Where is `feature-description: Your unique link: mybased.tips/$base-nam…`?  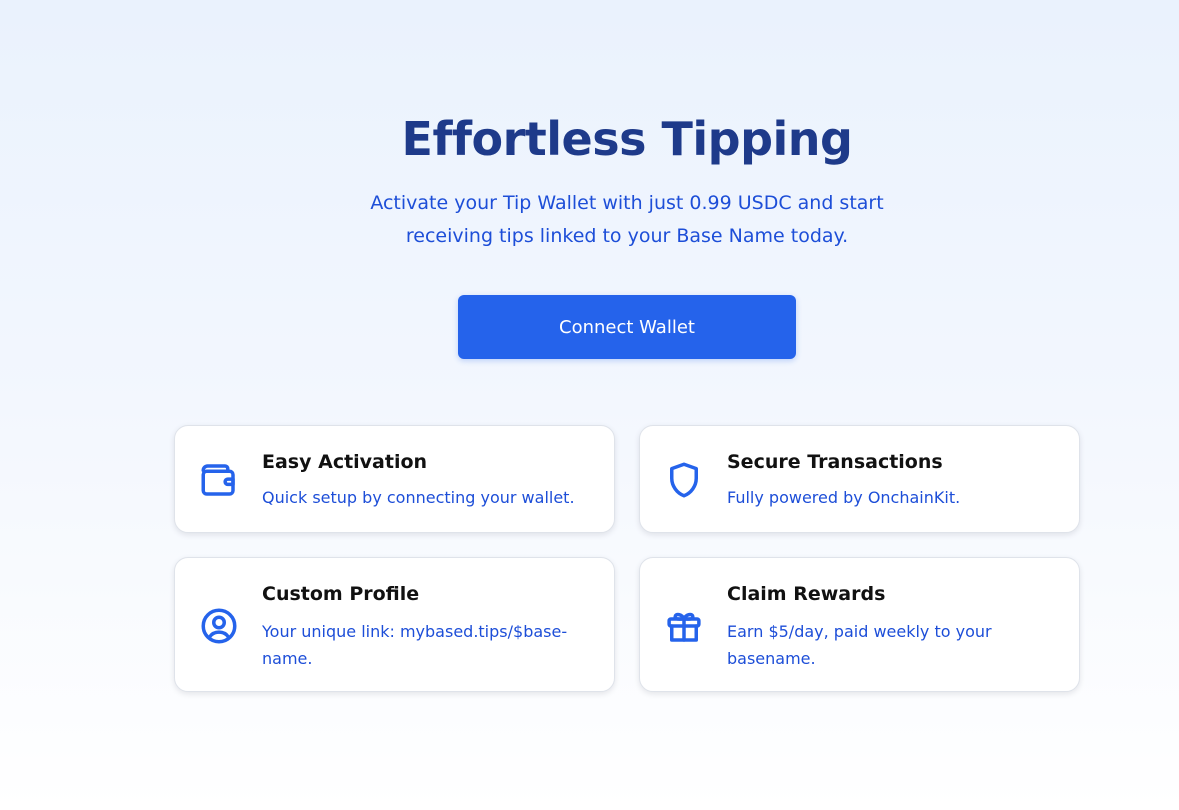
feature-description: Your unique link: mybased.tips/$base-nam… is located at coordinates (415, 645).